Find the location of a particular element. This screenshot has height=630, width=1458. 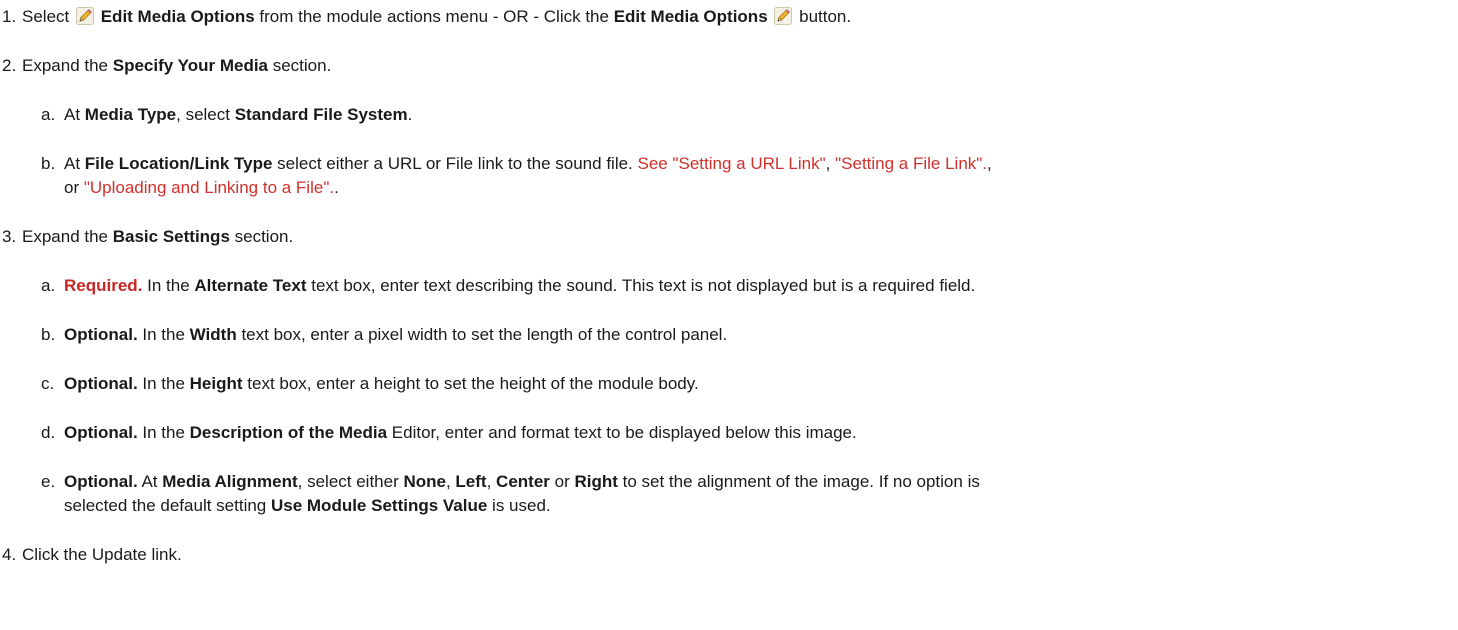

step-number: 2. is located at coordinates (9, 65).